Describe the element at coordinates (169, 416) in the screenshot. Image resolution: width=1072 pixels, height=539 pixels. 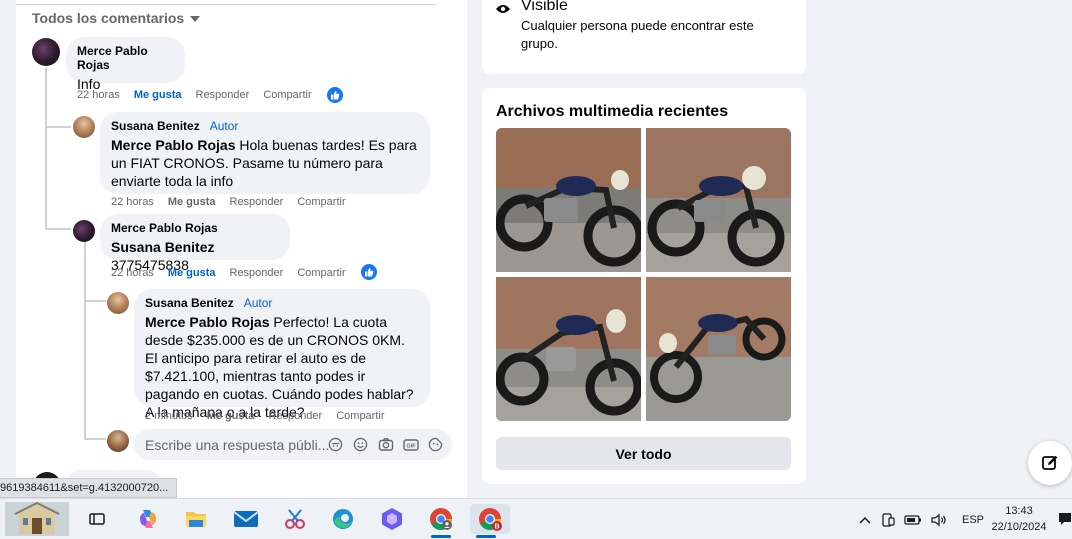
I see `comment-time: 2 minutos` at that location.